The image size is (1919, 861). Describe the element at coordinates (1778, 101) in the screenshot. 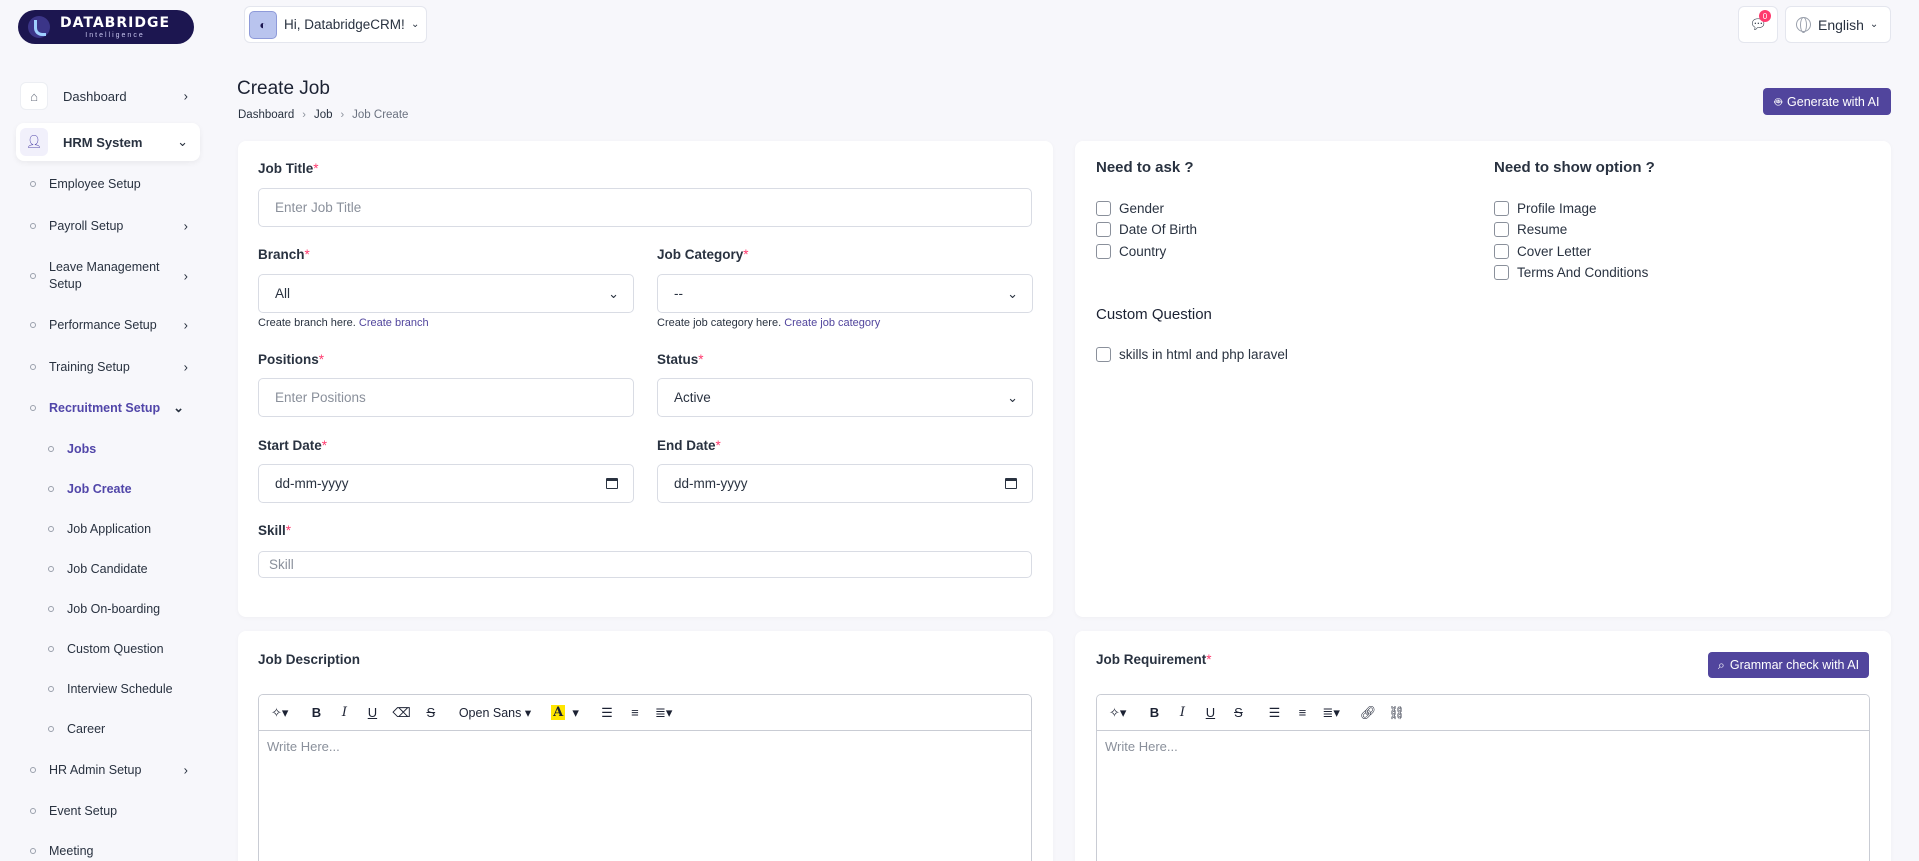

I see `robot-icon: 🤖︎` at that location.